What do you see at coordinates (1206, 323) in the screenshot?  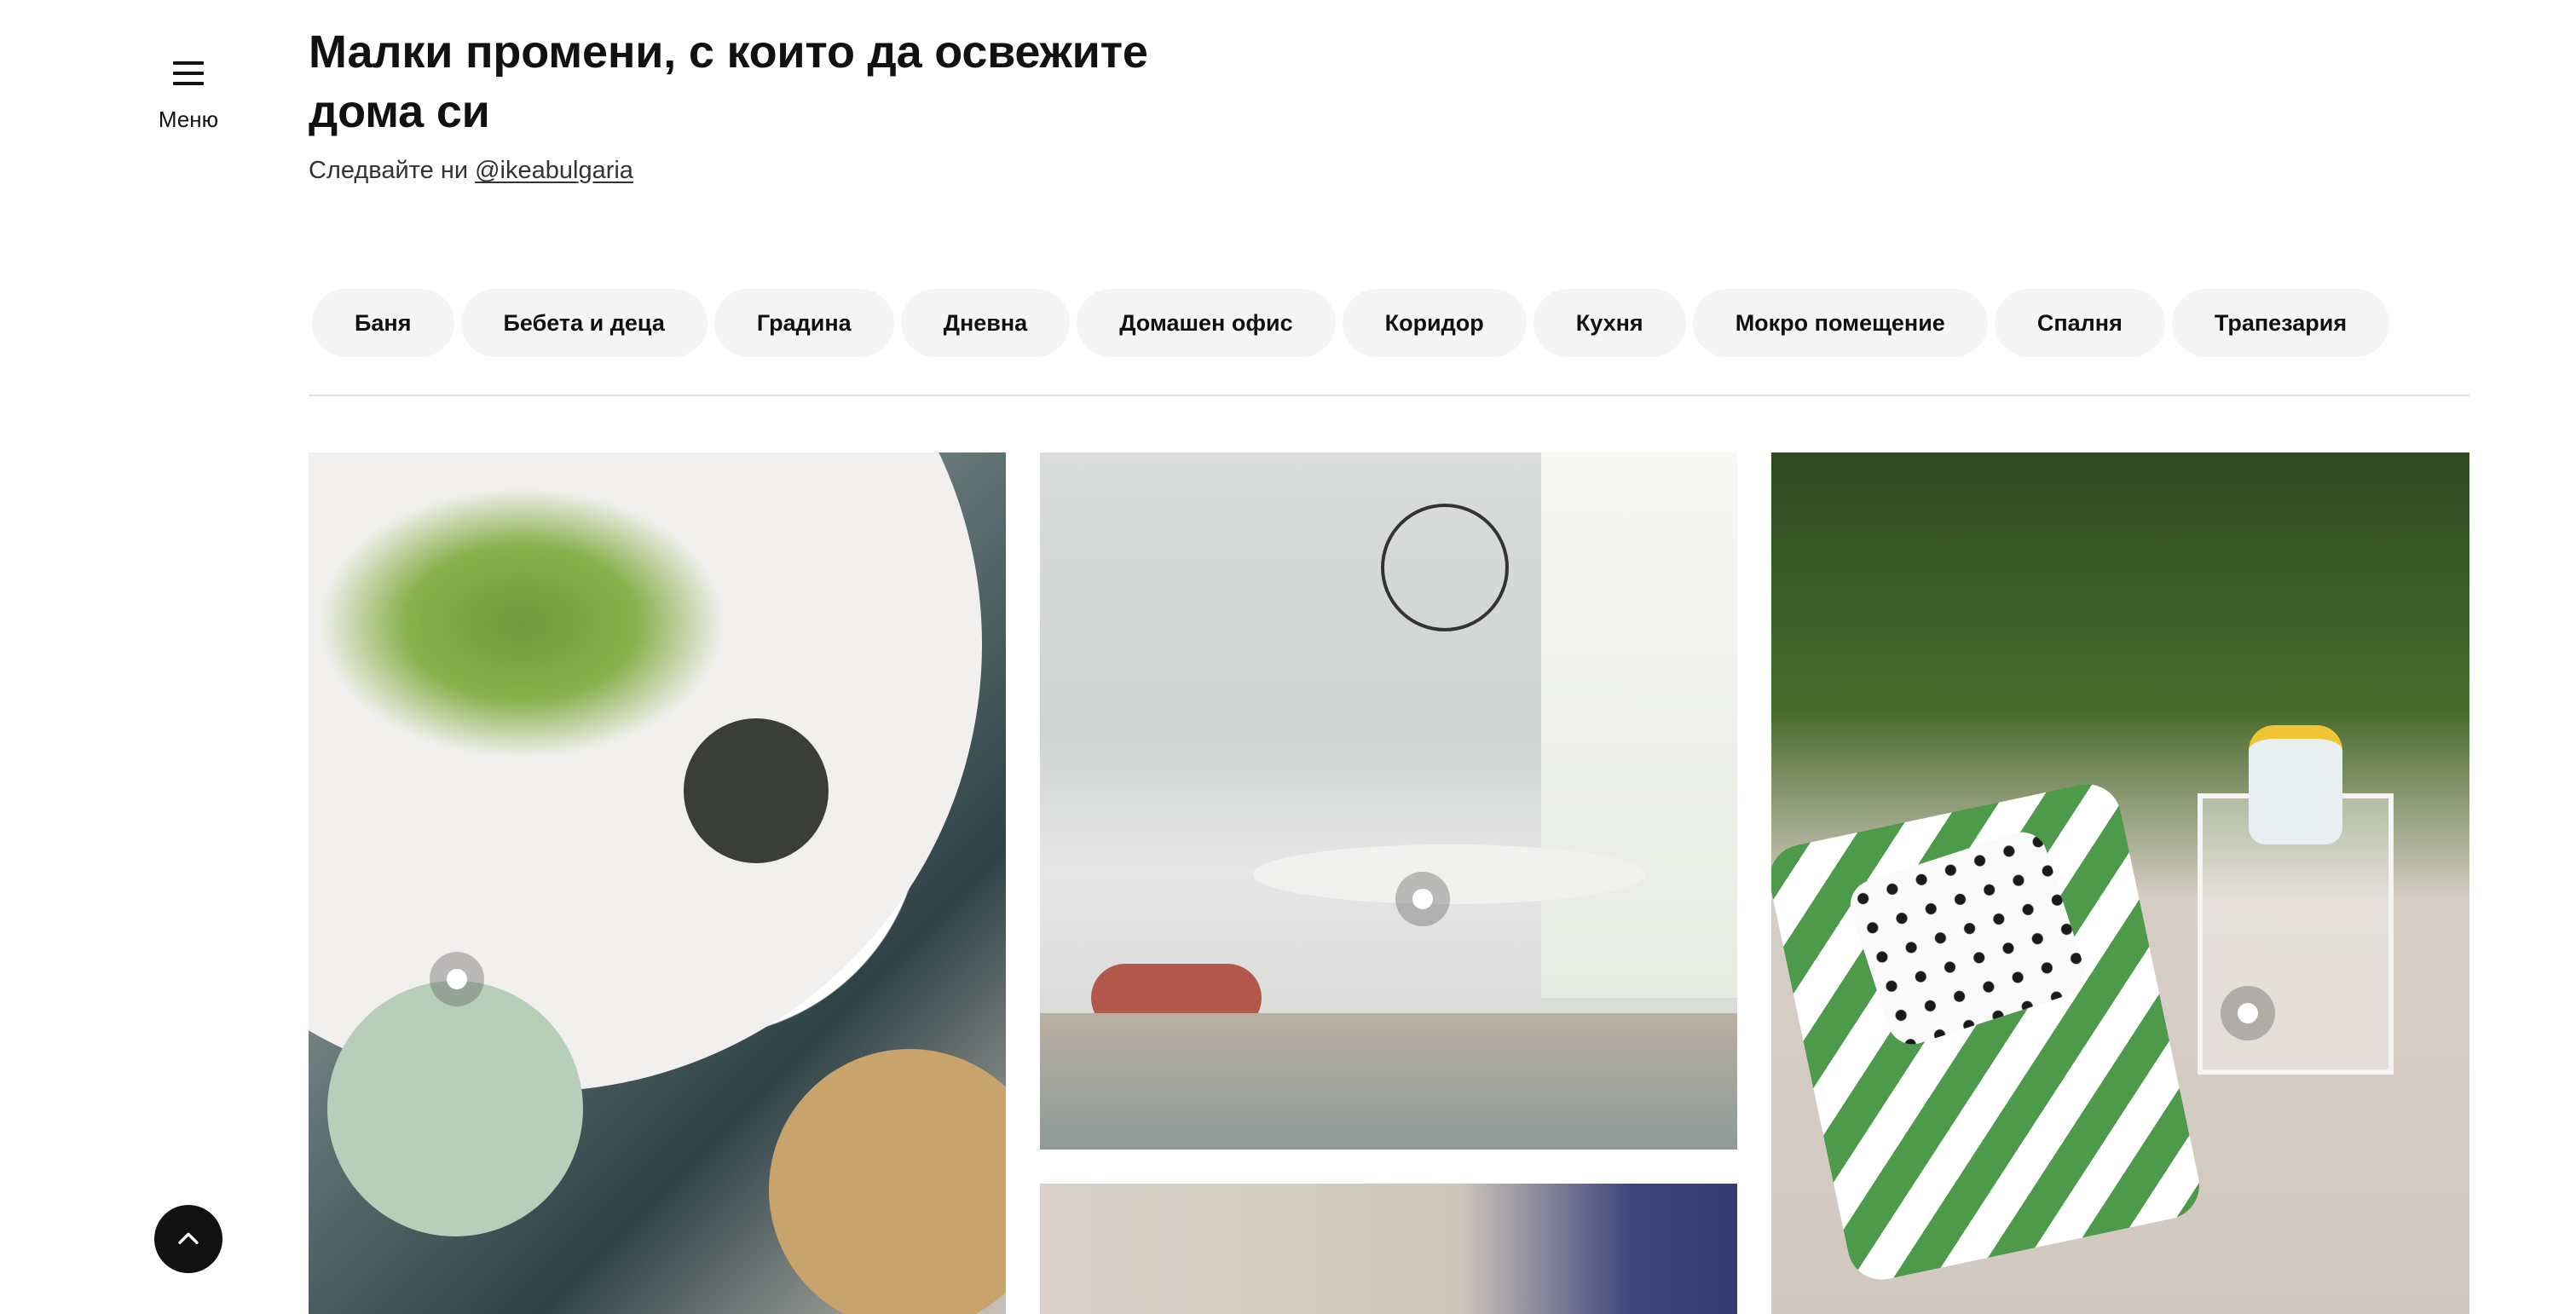 I see `filter-chip-home-office: Домашен офис` at bounding box center [1206, 323].